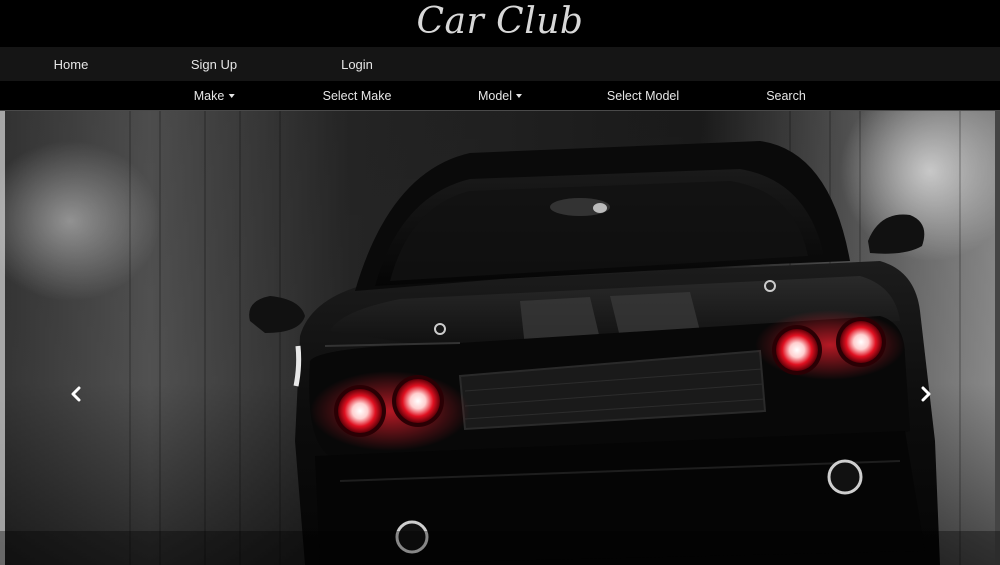 The width and height of the screenshot is (1000, 565). Describe the element at coordinates (500, 64) in the screenshot. I see `main-nav: Home Sign Up Login` at that location.